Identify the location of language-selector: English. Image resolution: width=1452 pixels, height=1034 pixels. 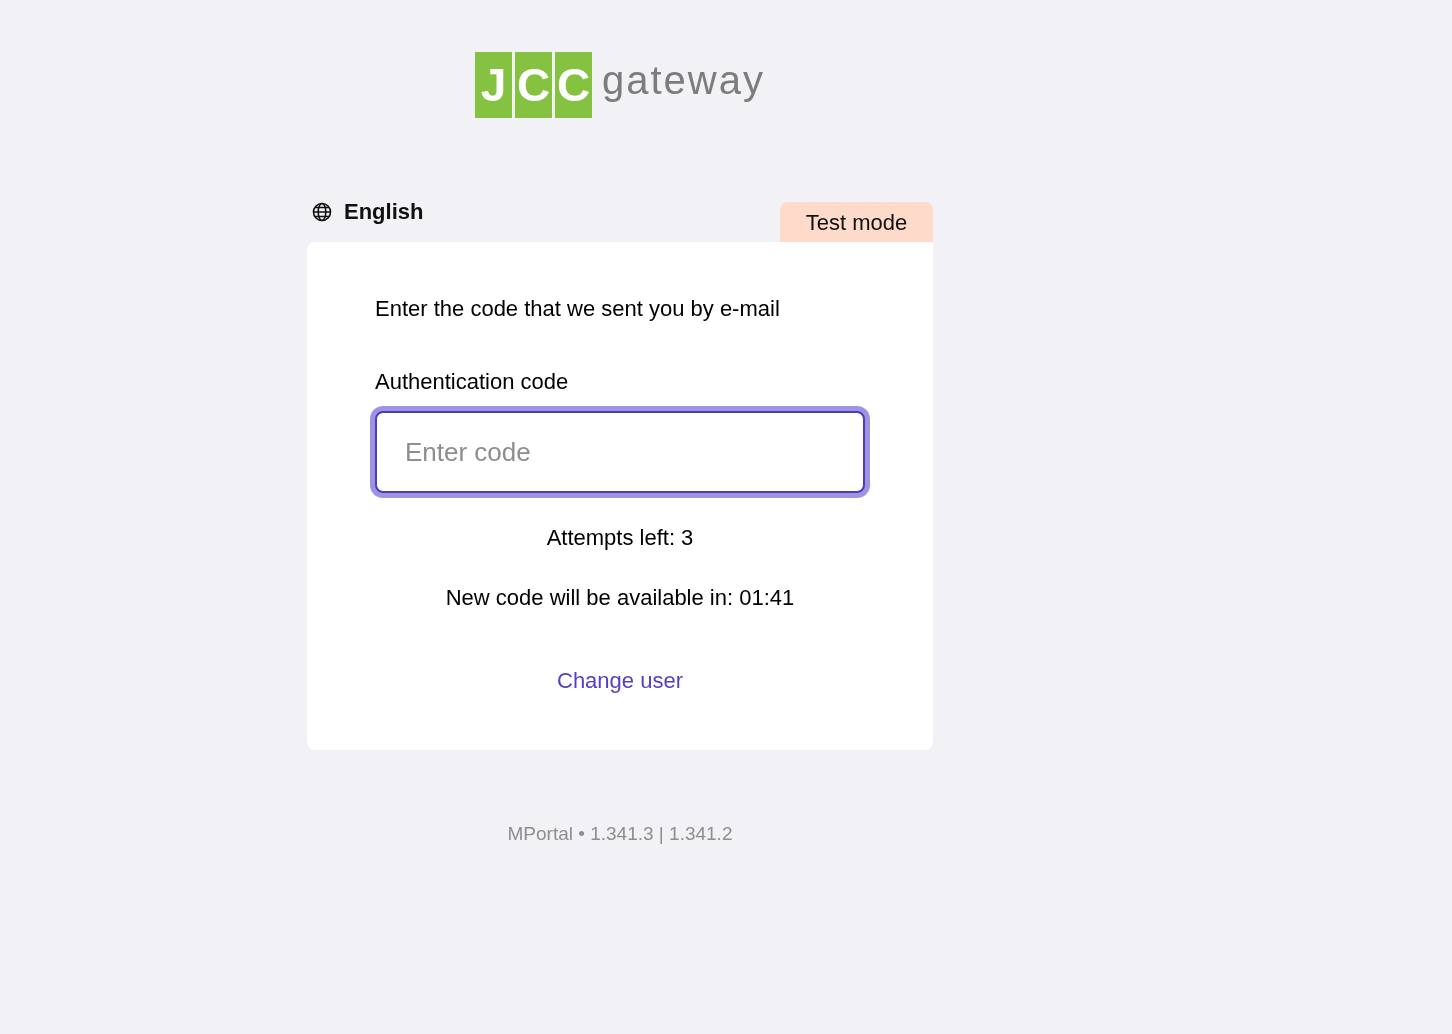
(365, 218).